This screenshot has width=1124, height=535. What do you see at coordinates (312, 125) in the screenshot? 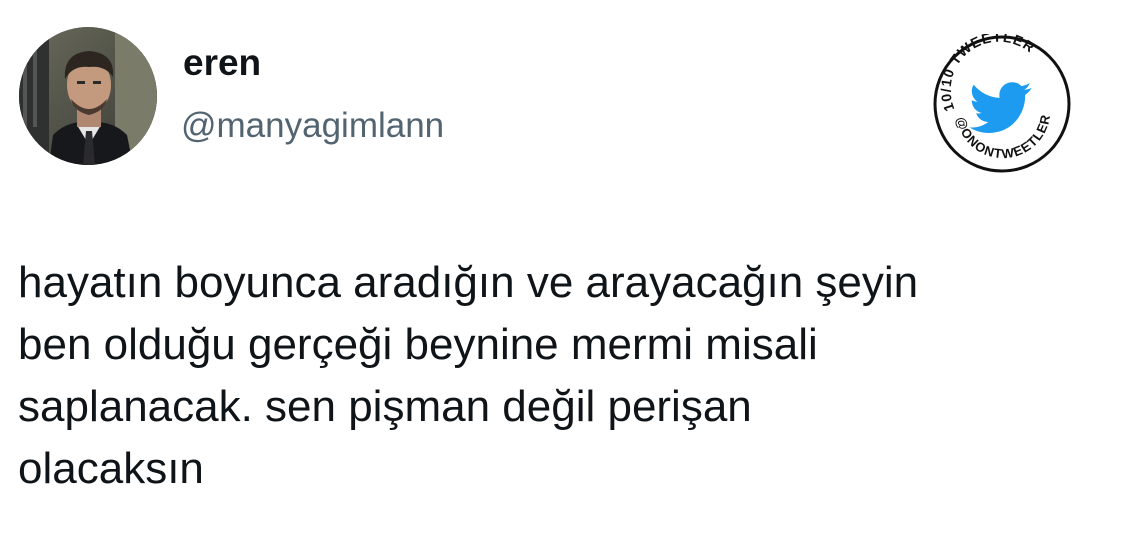
I see `user-handle: @manyagimlann` at bounding box center [312, 125].